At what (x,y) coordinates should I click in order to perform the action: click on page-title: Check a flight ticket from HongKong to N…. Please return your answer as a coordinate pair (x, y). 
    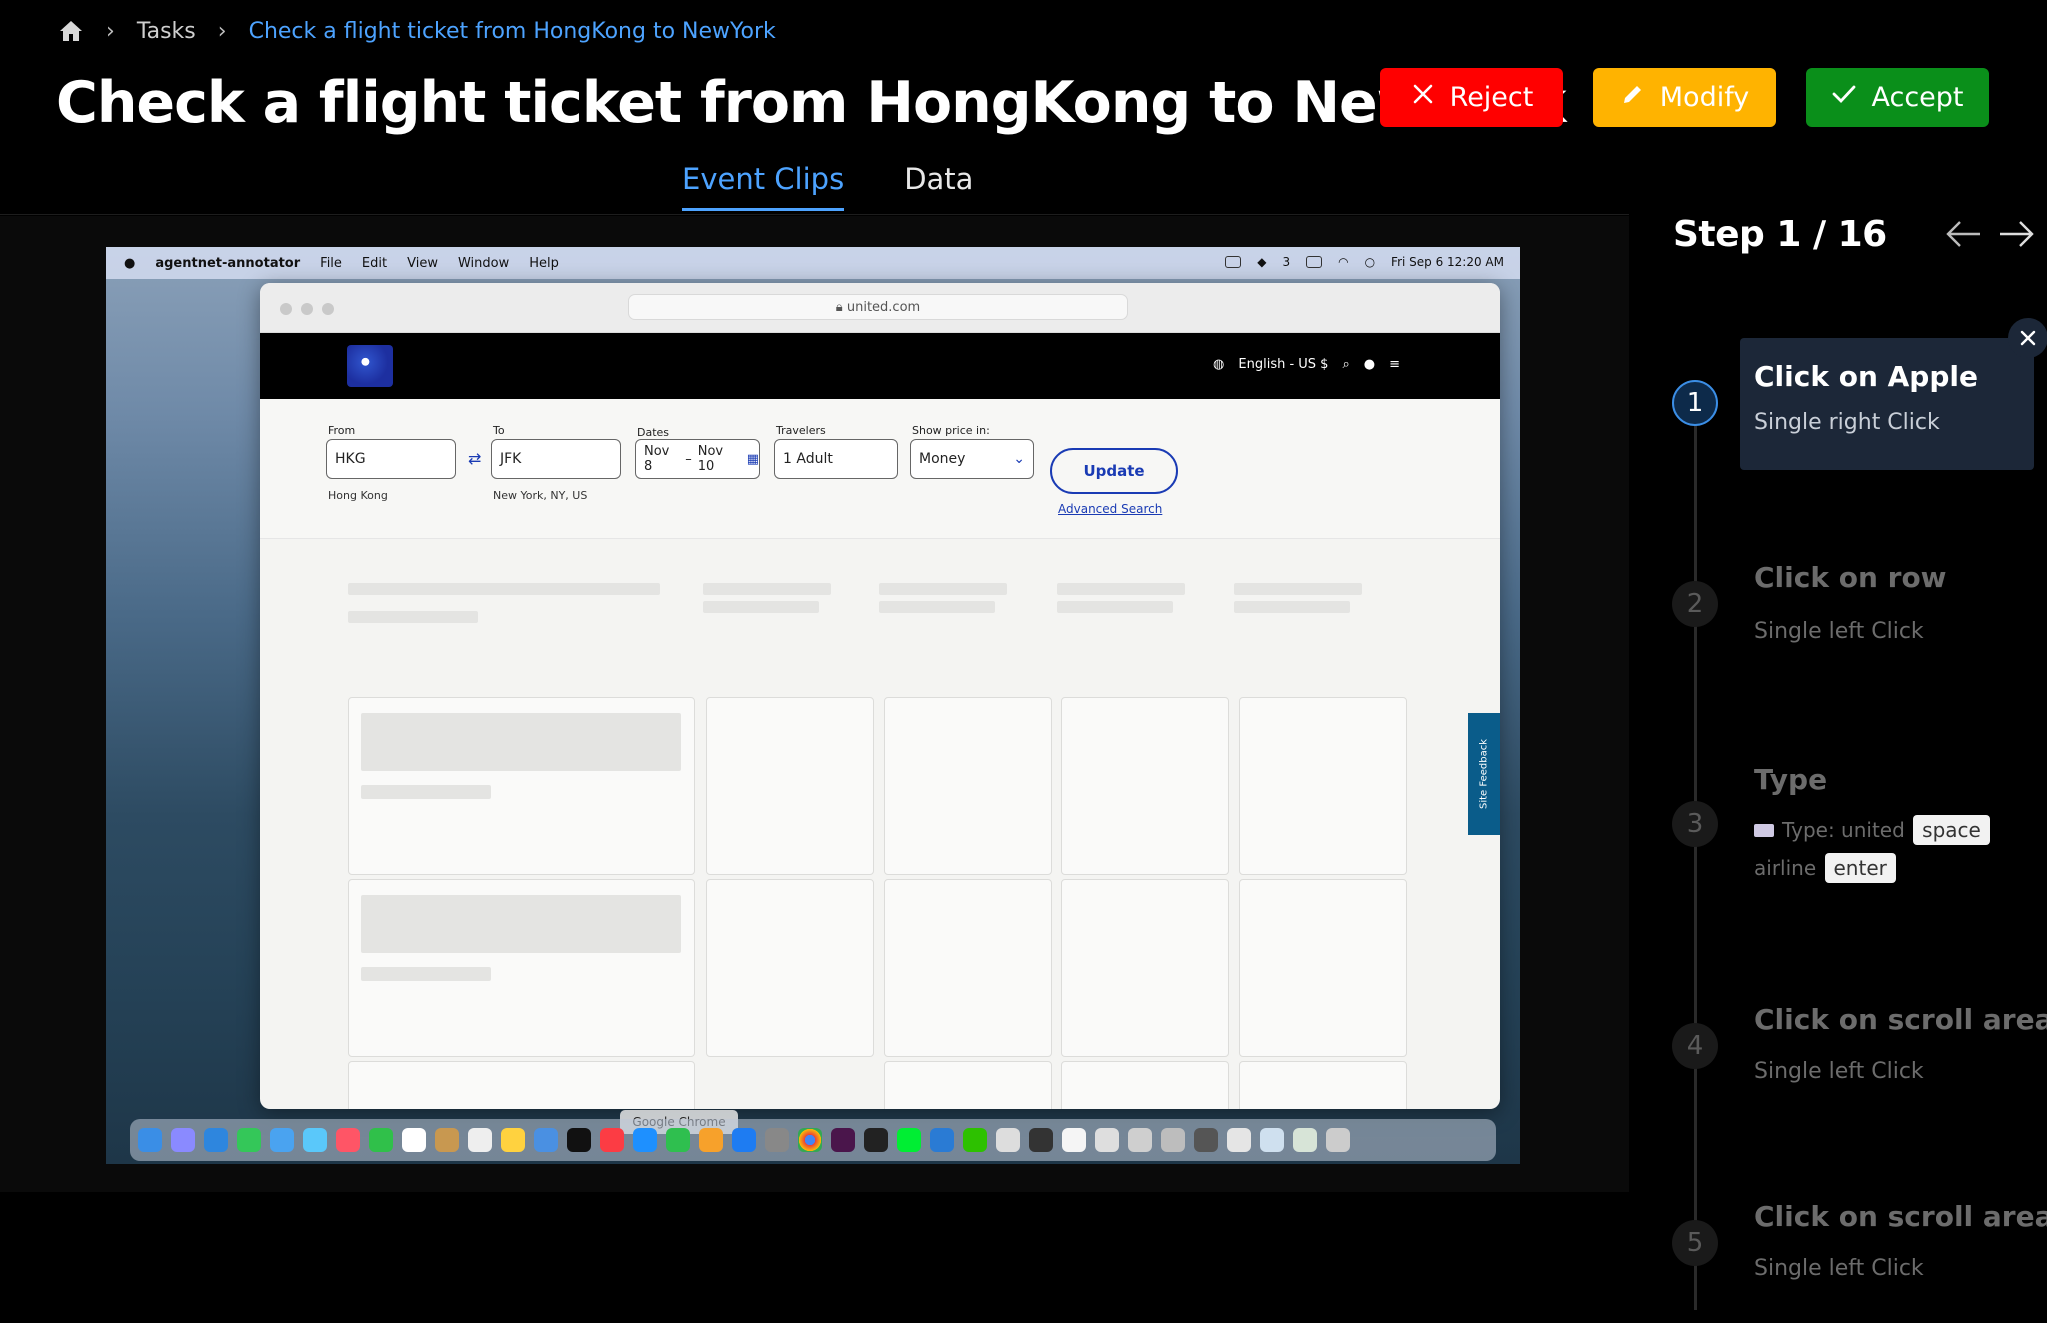
    Looking at the image, I should click on (811, 103).